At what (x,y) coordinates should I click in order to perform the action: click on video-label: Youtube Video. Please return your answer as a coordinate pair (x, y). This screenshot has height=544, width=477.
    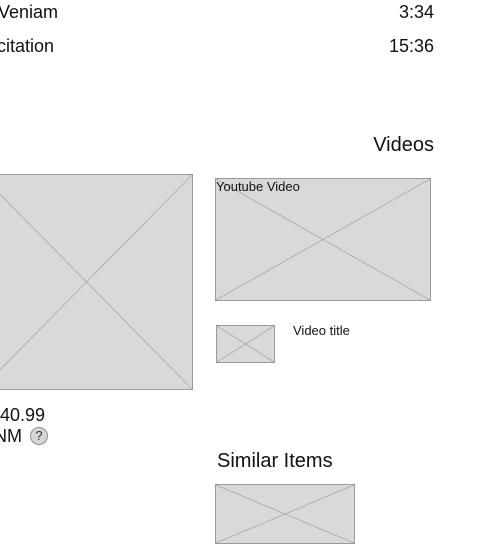
    Looking at the image, I should click on (258, 186).